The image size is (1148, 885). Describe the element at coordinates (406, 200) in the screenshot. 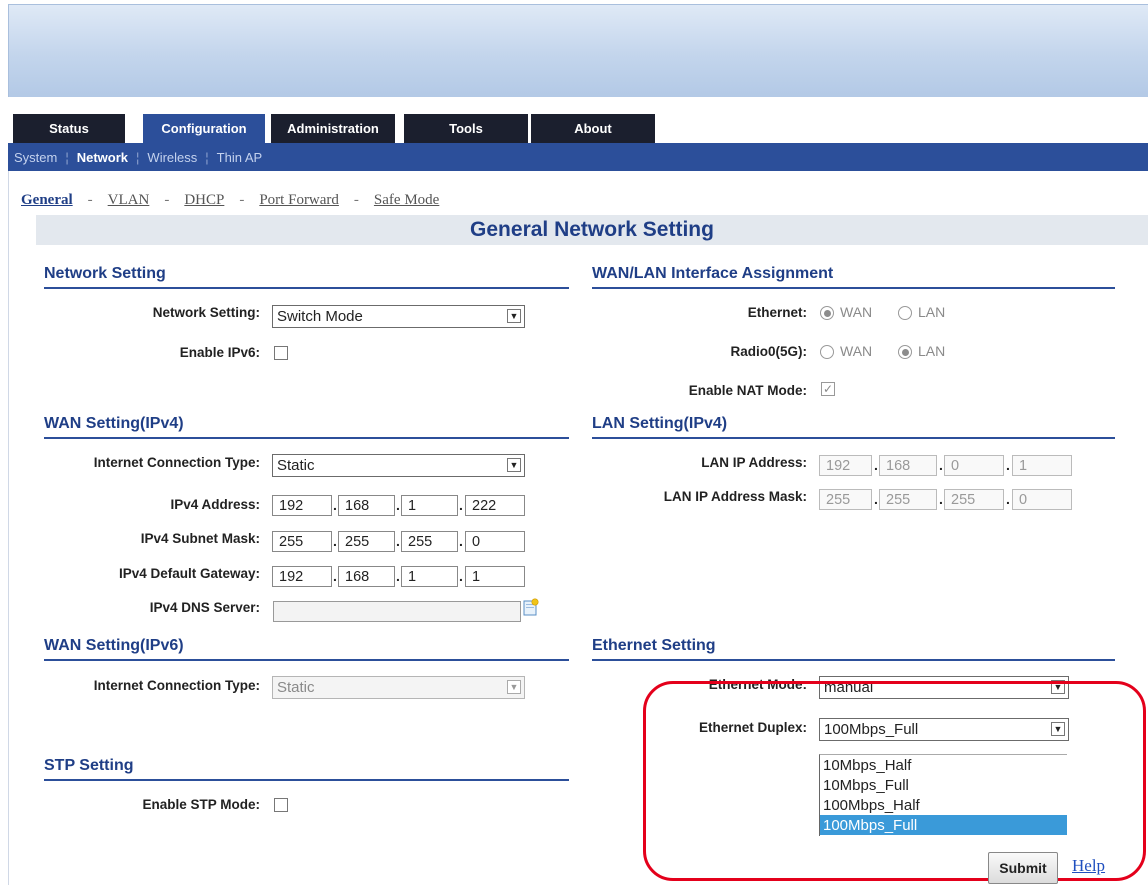

I see `pagetab-safe-mode: Safe Mode` at that location.